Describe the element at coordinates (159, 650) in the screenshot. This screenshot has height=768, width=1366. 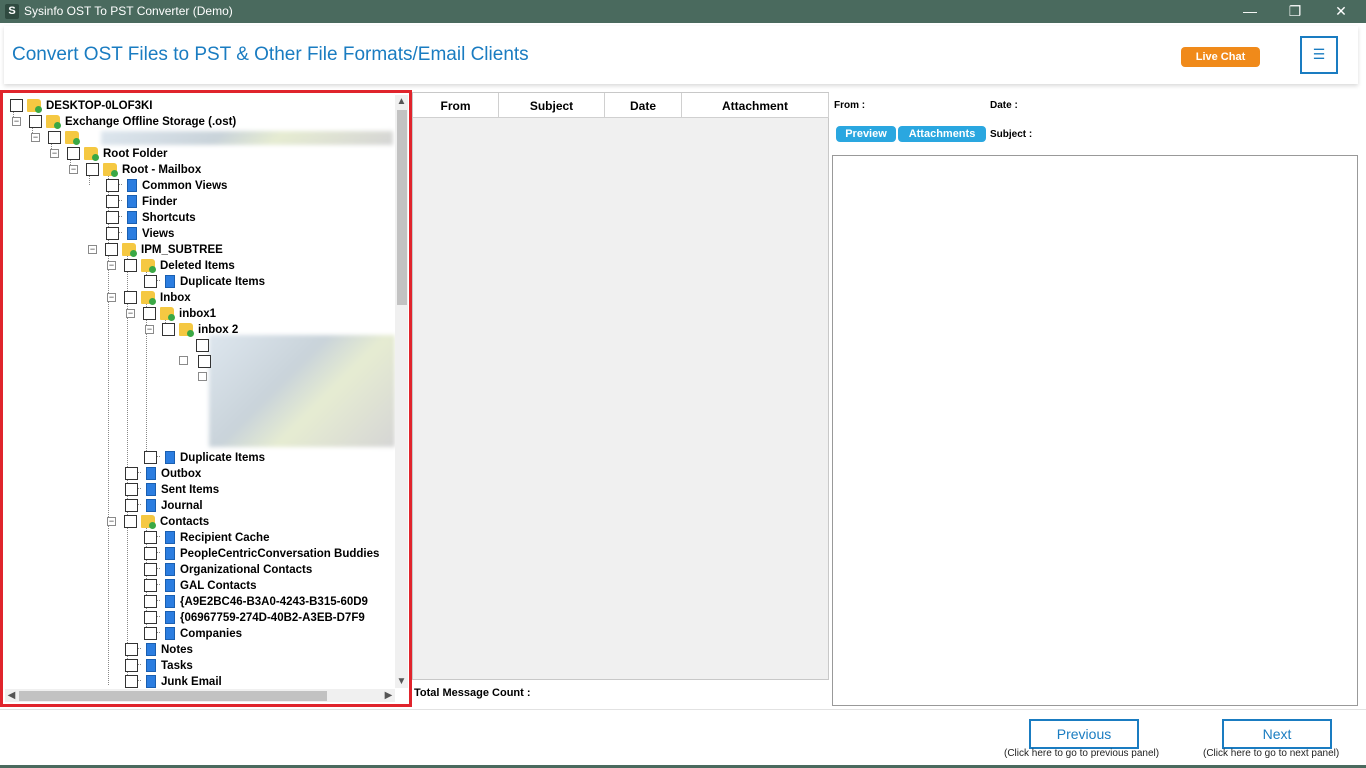
I see `tree-node: Notes` at that location.